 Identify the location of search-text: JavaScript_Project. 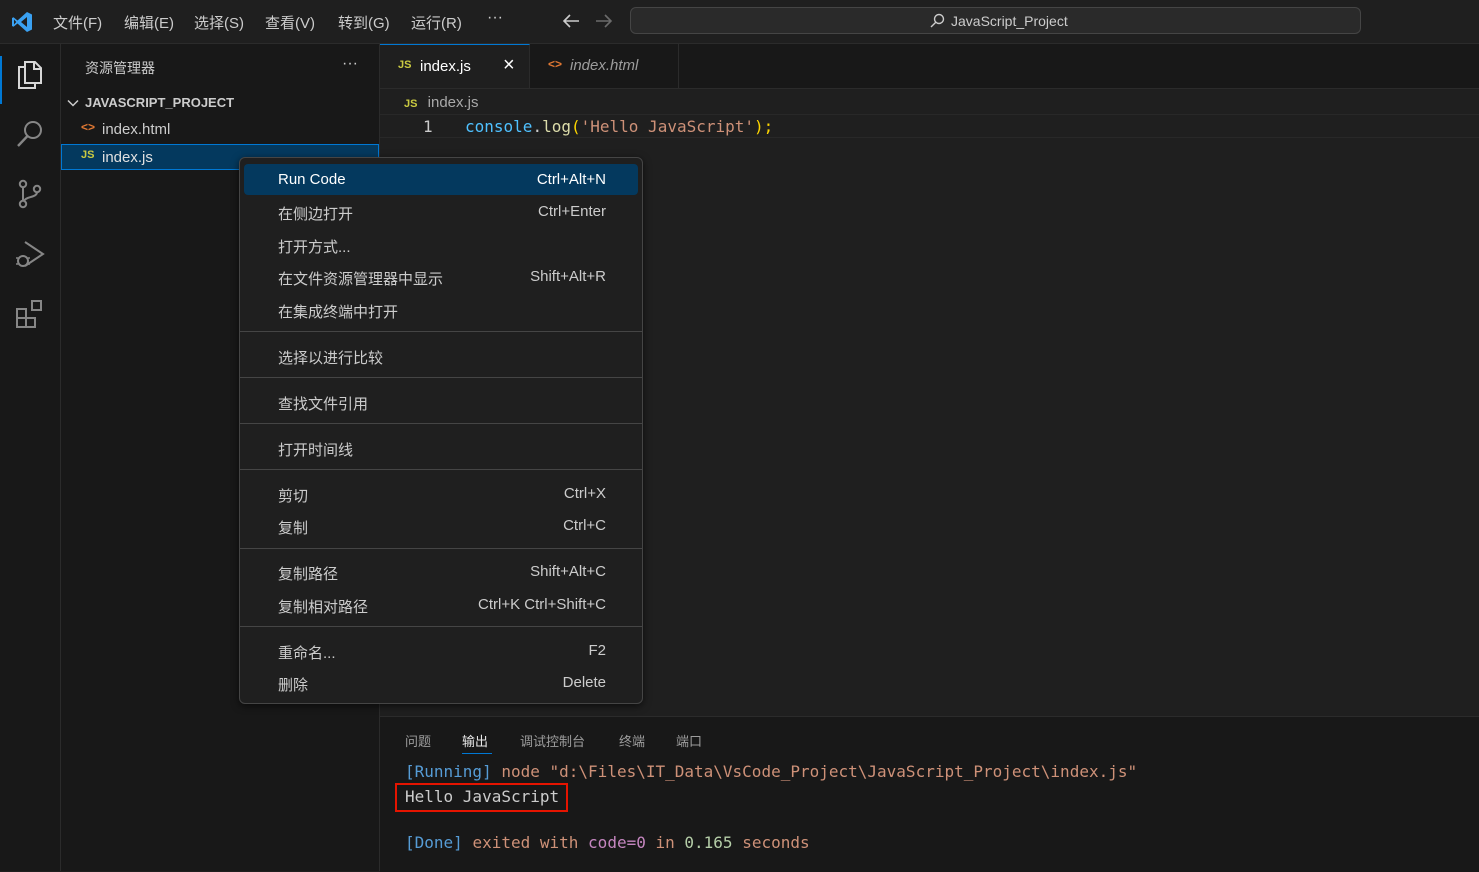
(1009, 21).